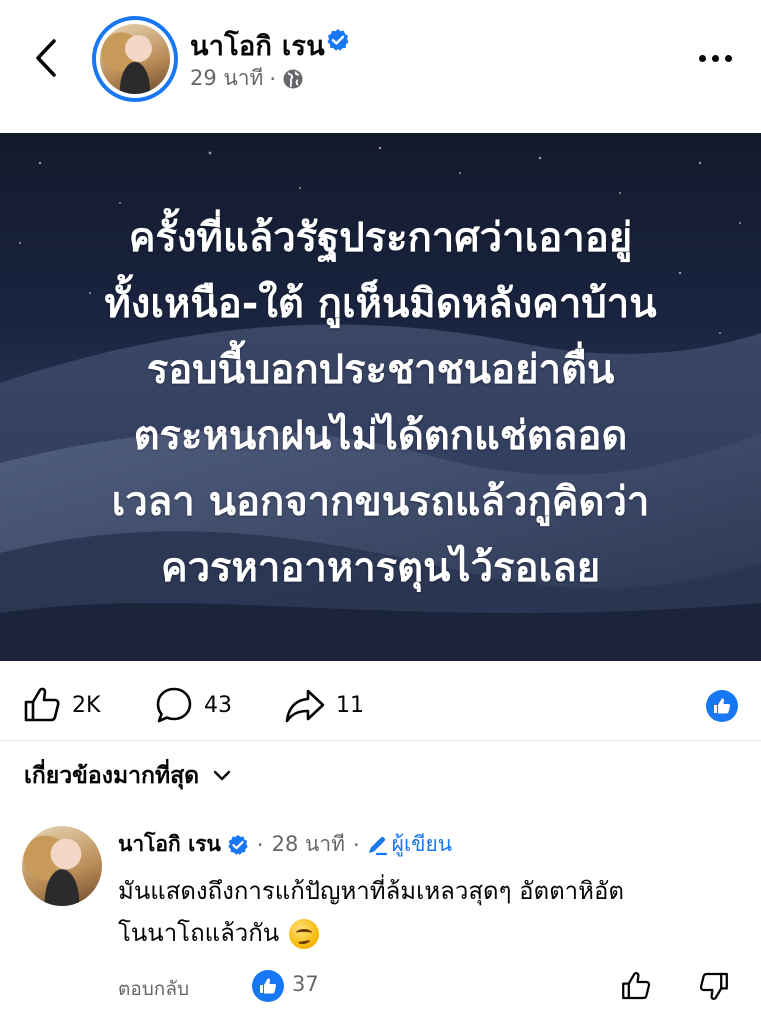  I want to click on author-tag: ผู้เขียน, so click(409, 844).